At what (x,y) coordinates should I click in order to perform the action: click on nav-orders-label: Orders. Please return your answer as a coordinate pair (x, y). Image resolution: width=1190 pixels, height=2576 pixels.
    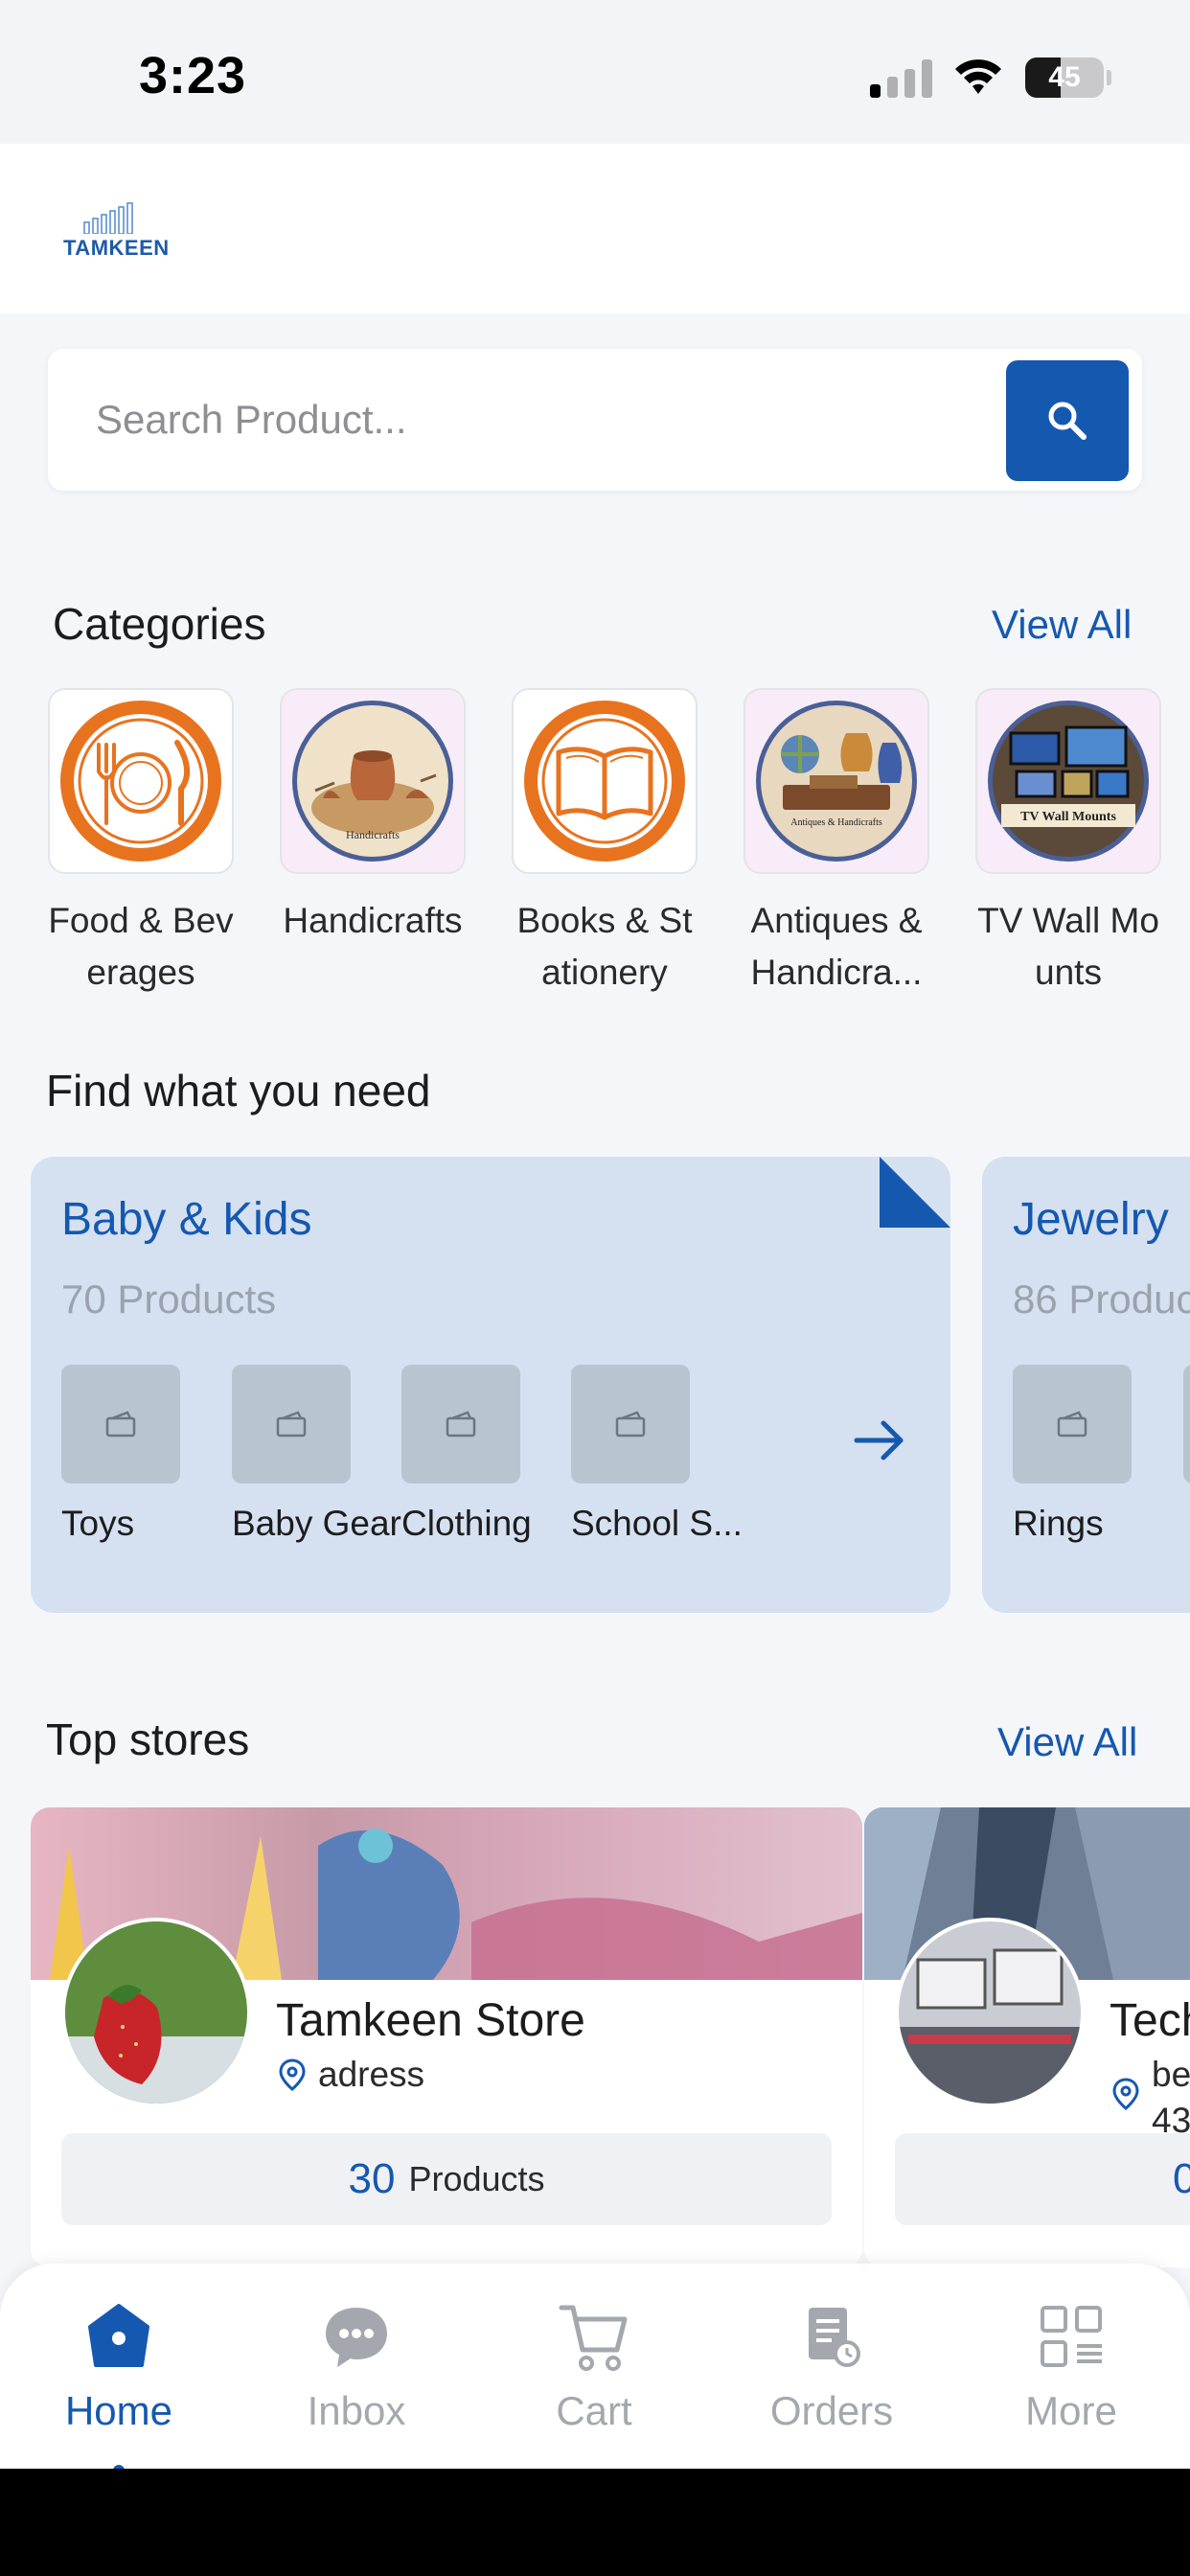
    Looking at the image, I should click on (832, 2410).